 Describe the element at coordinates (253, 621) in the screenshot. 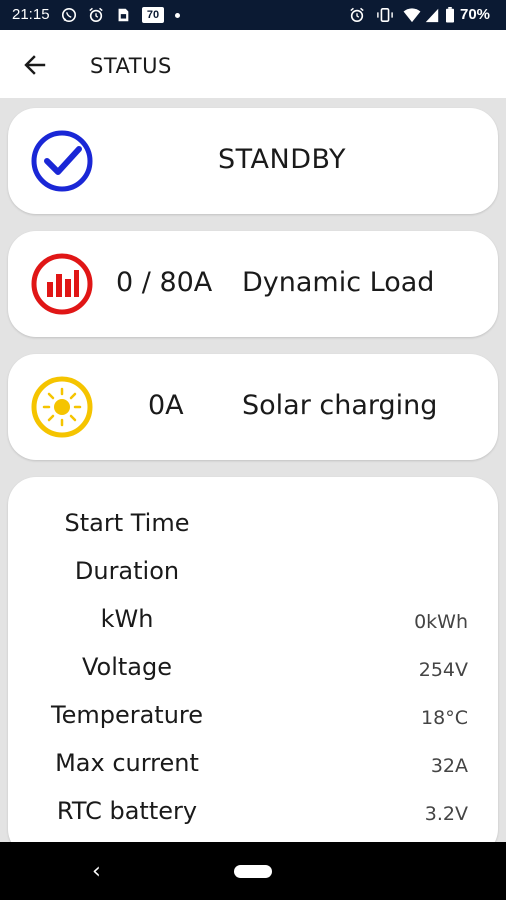

I see `info-row-kwh: kWh 0kWh` at that location.